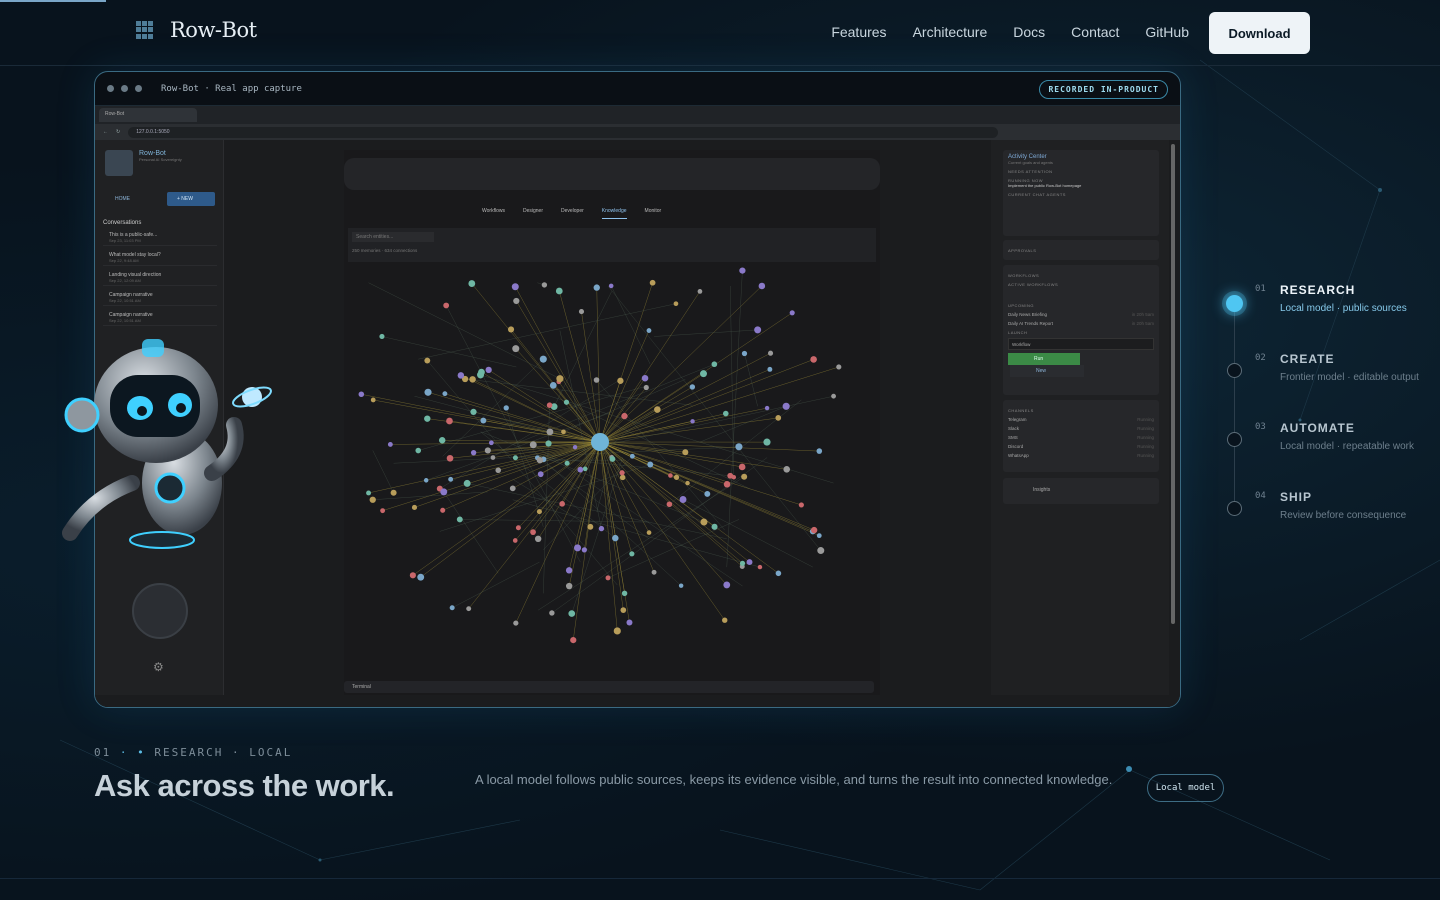 Image resolution: width=1440 pixels, height=900 pixels. I want to click on nav-contact: Contact, so click(1095, 32).